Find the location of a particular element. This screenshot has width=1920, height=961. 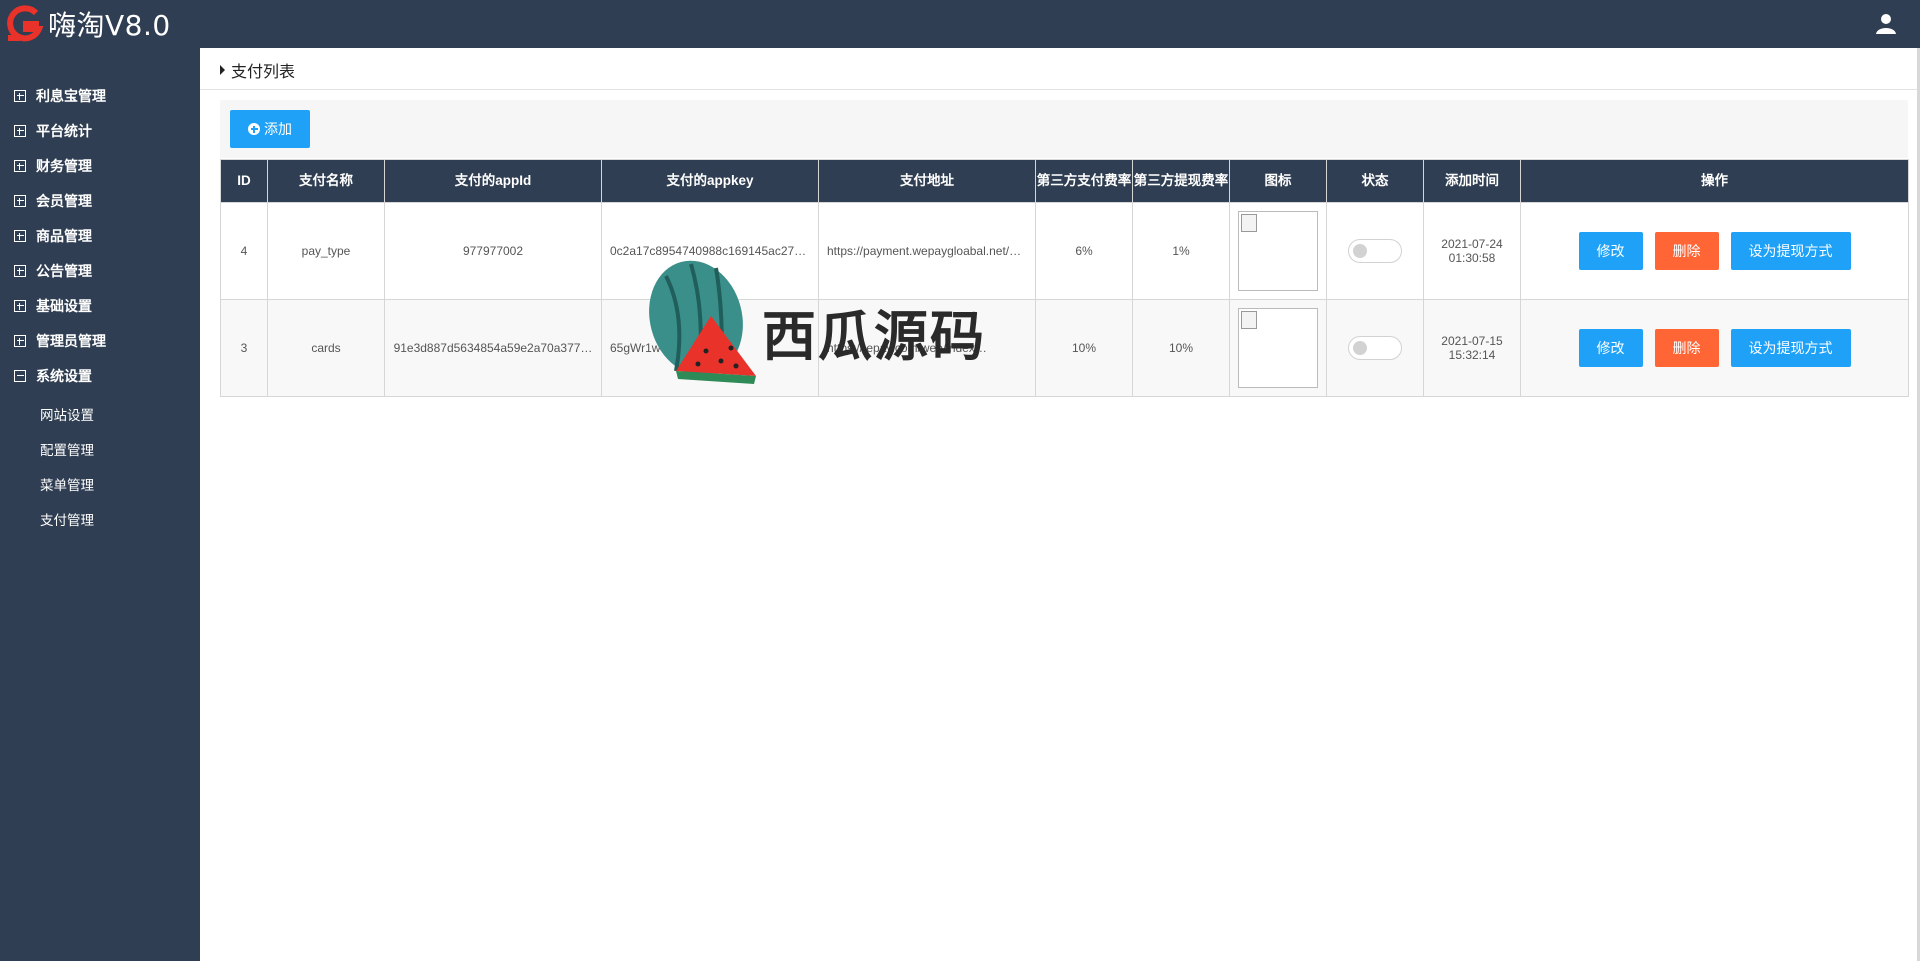

sidebar-item-products: 商品管理 is located at coordinates (53, 236).